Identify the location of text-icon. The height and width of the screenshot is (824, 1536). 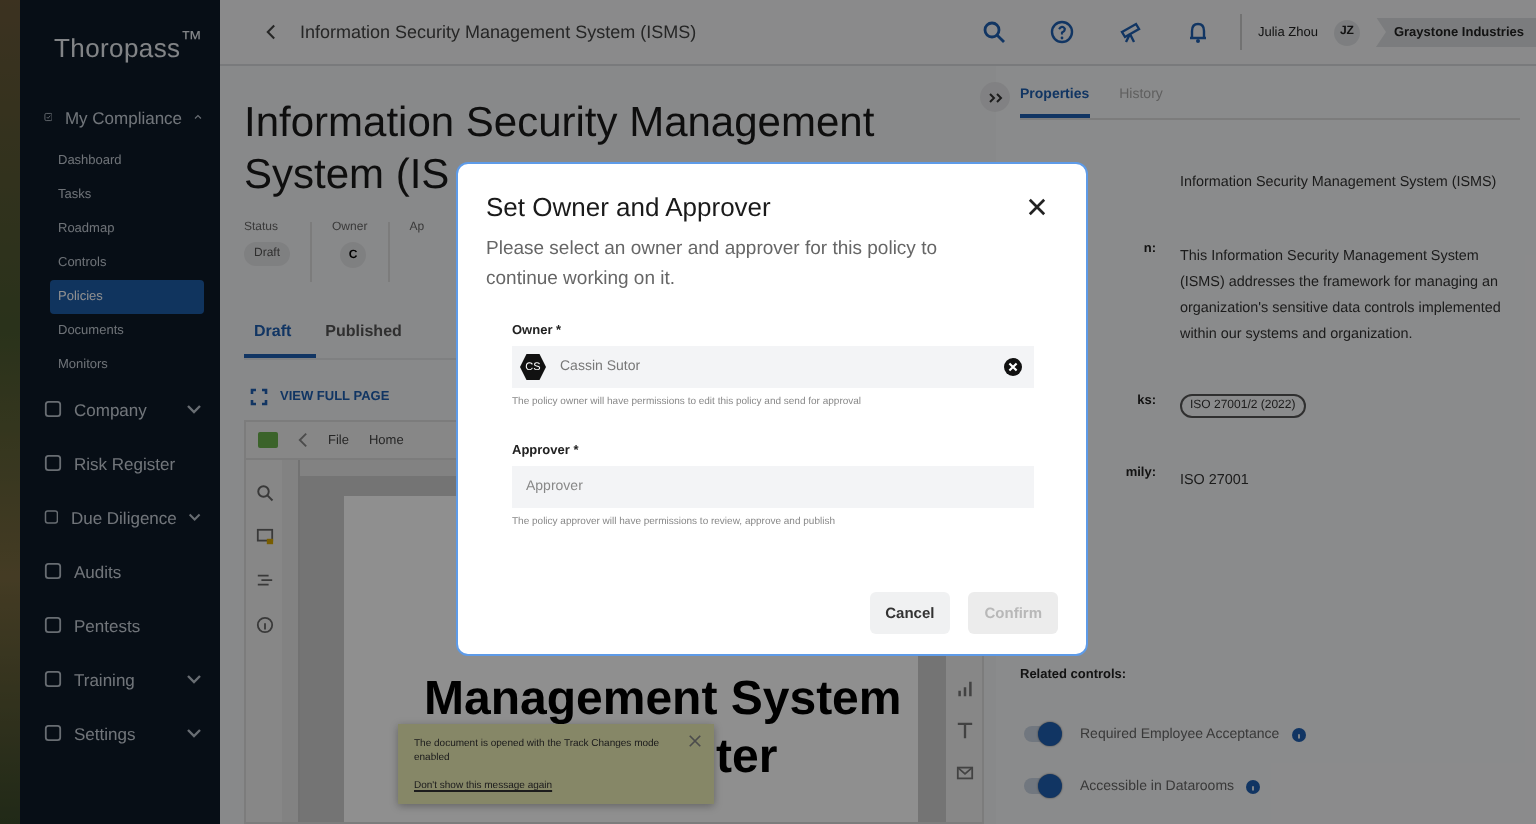
(964, 731).